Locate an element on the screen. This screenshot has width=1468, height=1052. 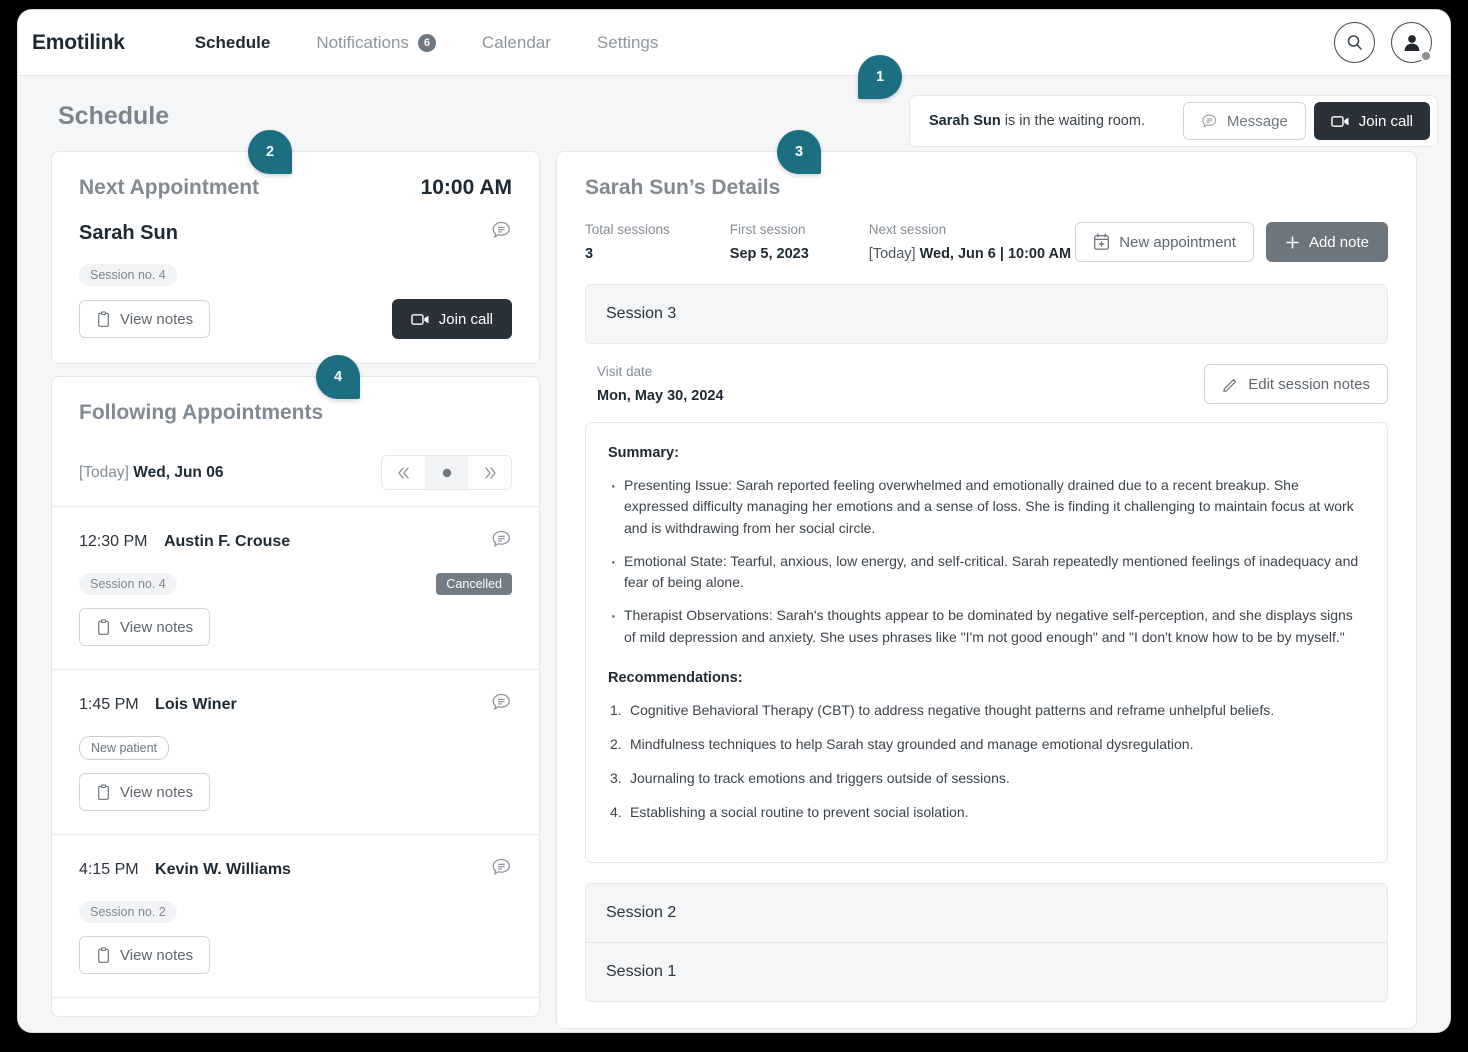
session-2-header: Session 2 is located at coordinates (986, 913).